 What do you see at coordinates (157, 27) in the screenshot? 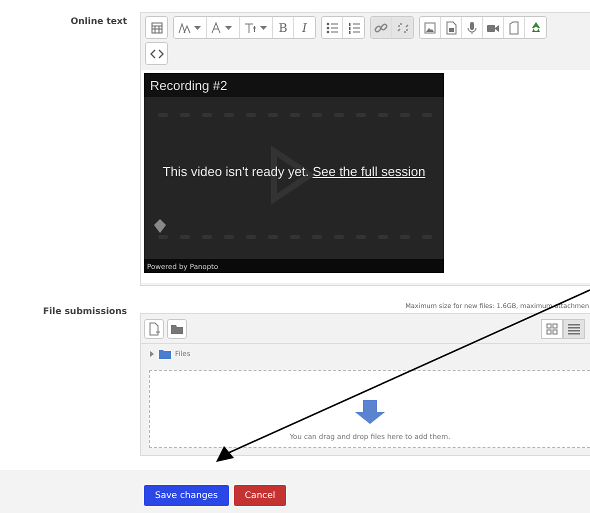
I see `table-icon` at bounding box center [157, 27].